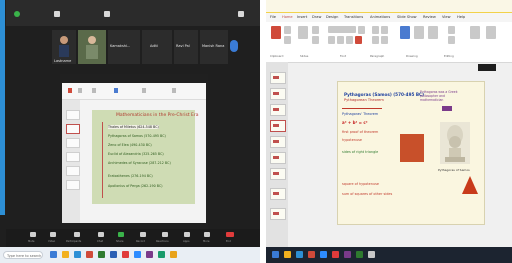 The height and width of the screenshot is (263, 512). I want to click on font-icon, so click(94, 90).